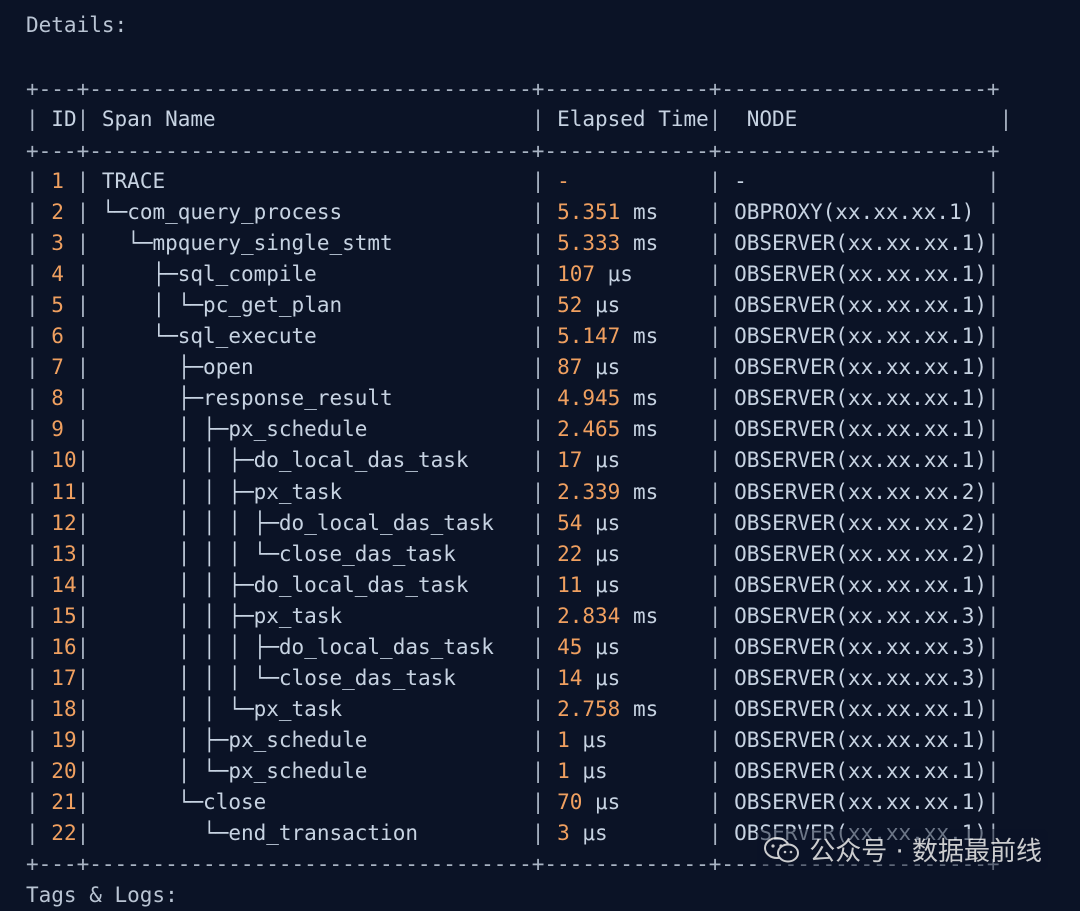  I want to click on row-elapsed-value: 107, so click(576, 274).